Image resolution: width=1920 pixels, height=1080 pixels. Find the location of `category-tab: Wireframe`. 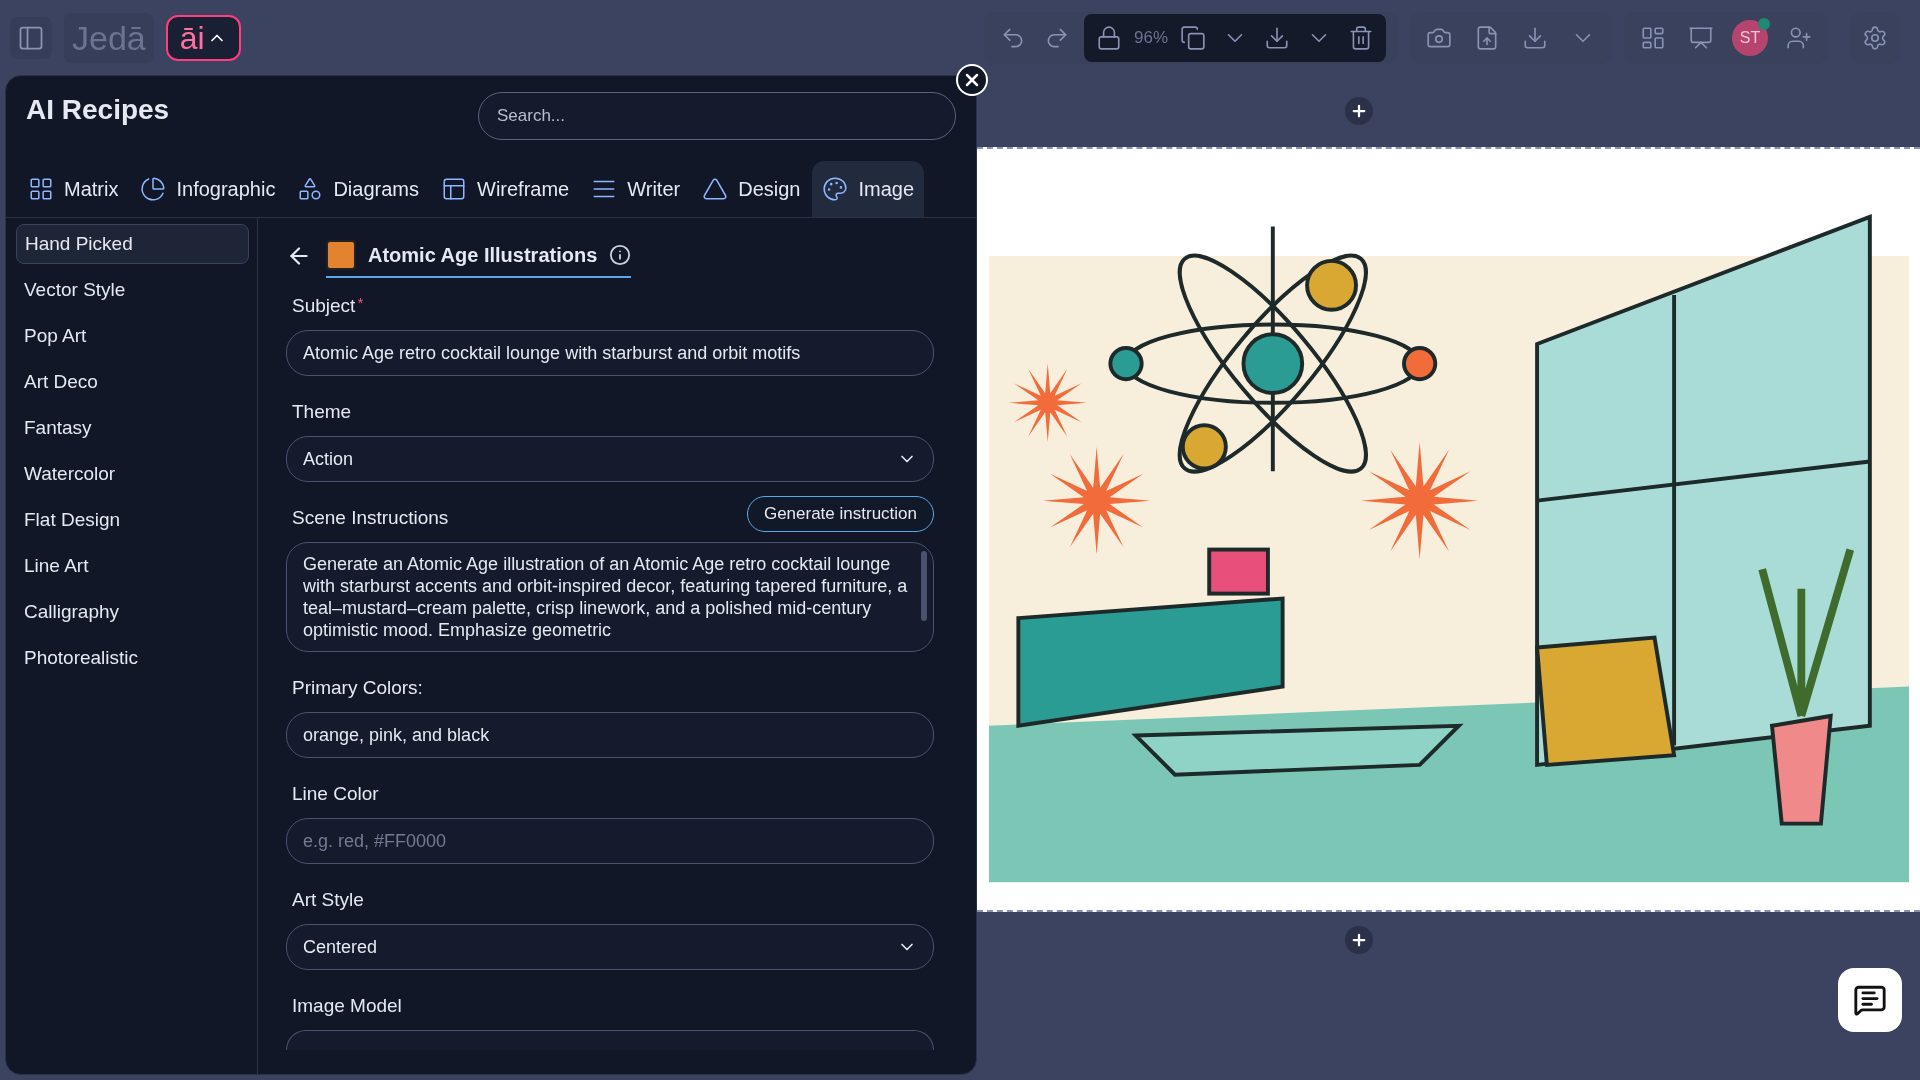

category-tab: Wireframe is located at coordinates (505, 188).